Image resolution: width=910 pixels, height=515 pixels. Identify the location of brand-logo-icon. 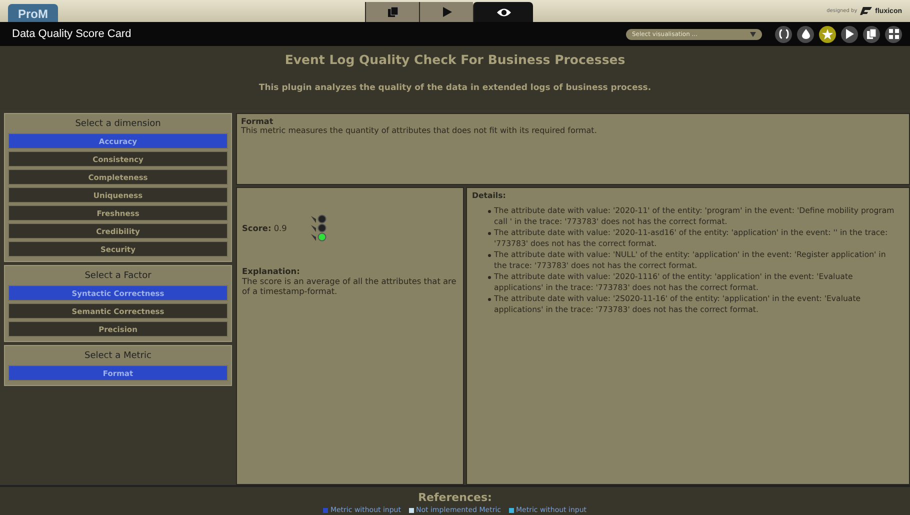
(866, 11).